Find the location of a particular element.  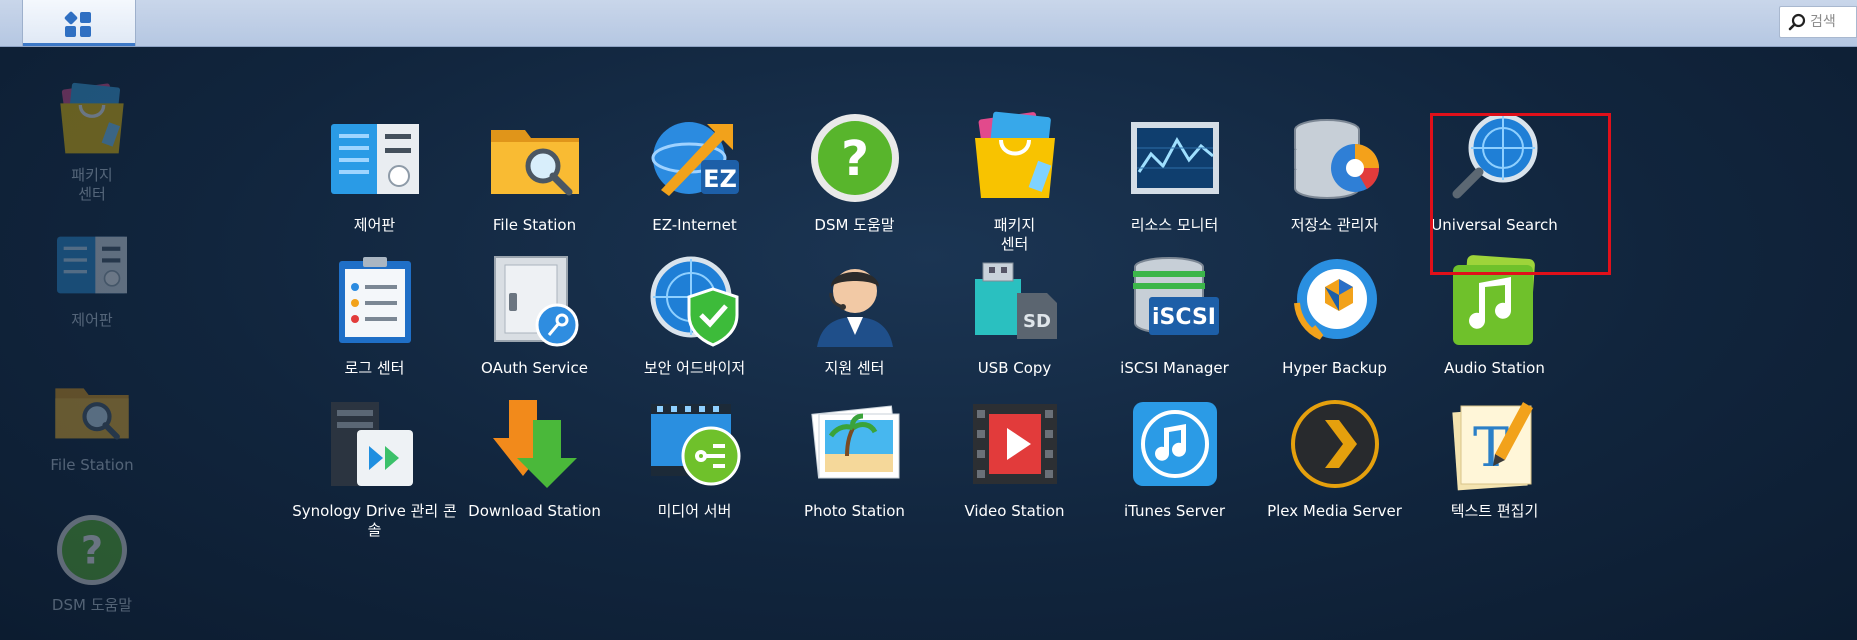

app-label: DSM 도움말 is located at coordinates (854, 225).